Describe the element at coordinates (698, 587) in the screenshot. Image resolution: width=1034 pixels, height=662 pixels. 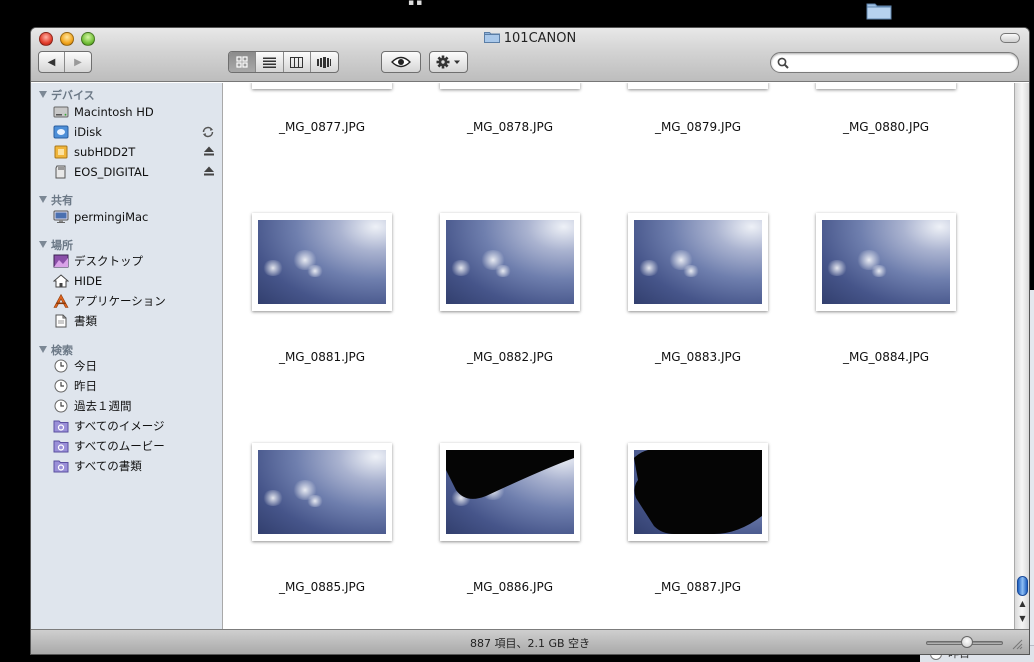
I see `file-name: _MG_0887.JPG` at that location.